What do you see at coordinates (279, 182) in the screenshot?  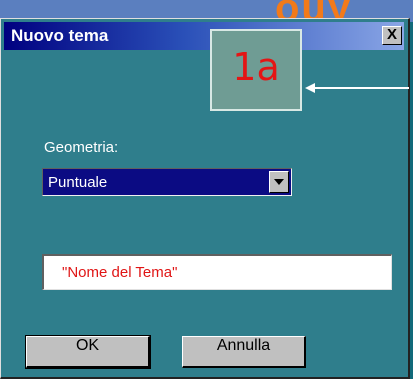 I see `chevron-down-icon` at bounding box center [279, 182].